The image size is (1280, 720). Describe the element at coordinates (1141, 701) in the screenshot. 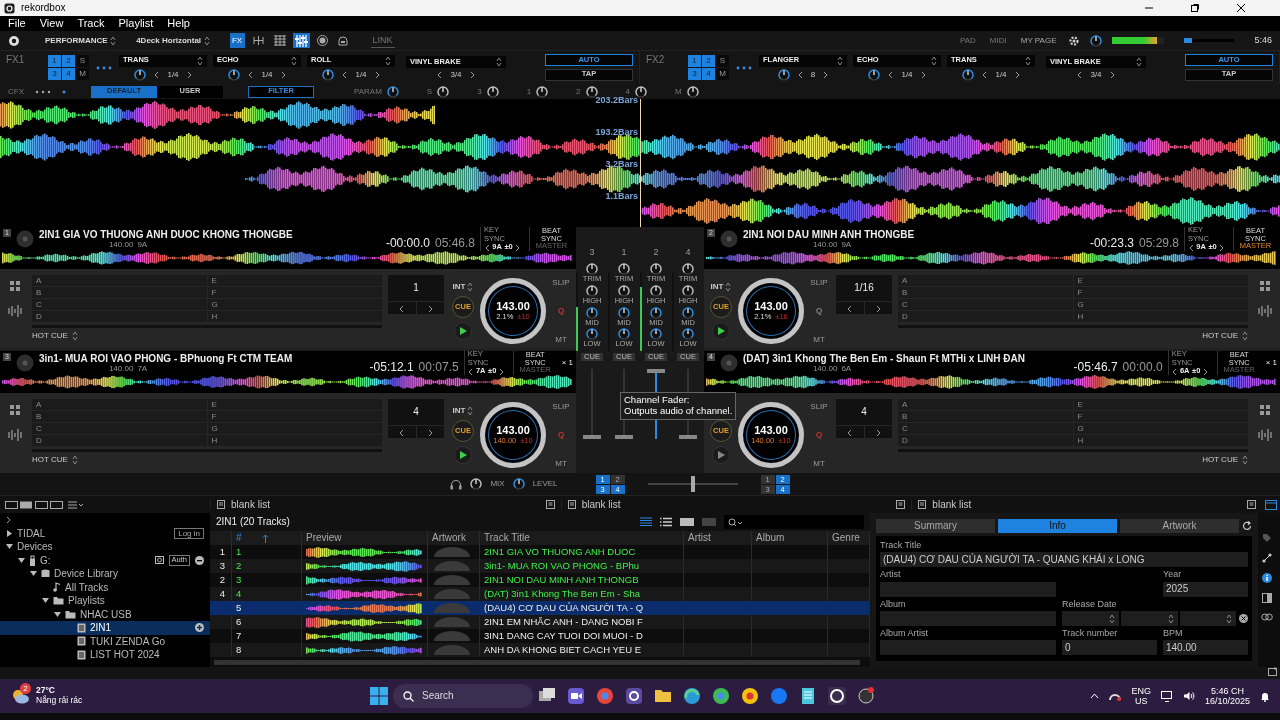

I see `input-region: US` at that location.